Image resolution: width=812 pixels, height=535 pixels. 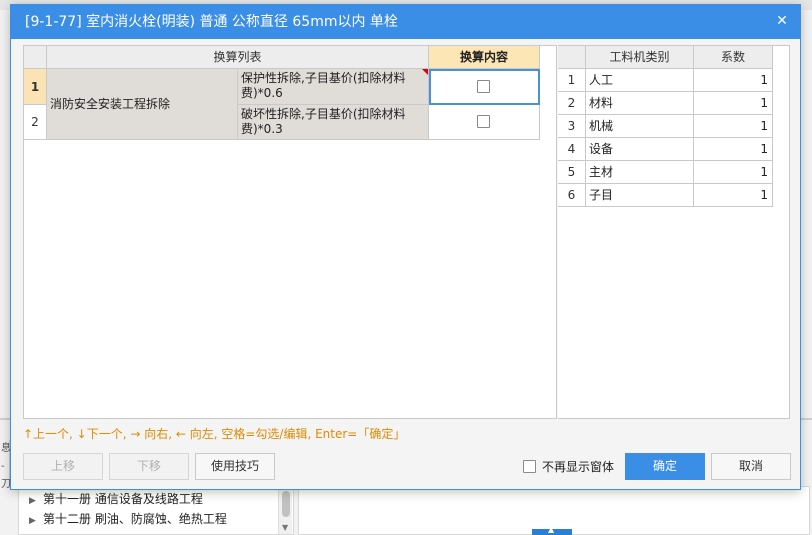 What do you see at coordinates (286, 504) in the screenshot?
I see `scrollbar-thumb` at bounding box center [286, 504].